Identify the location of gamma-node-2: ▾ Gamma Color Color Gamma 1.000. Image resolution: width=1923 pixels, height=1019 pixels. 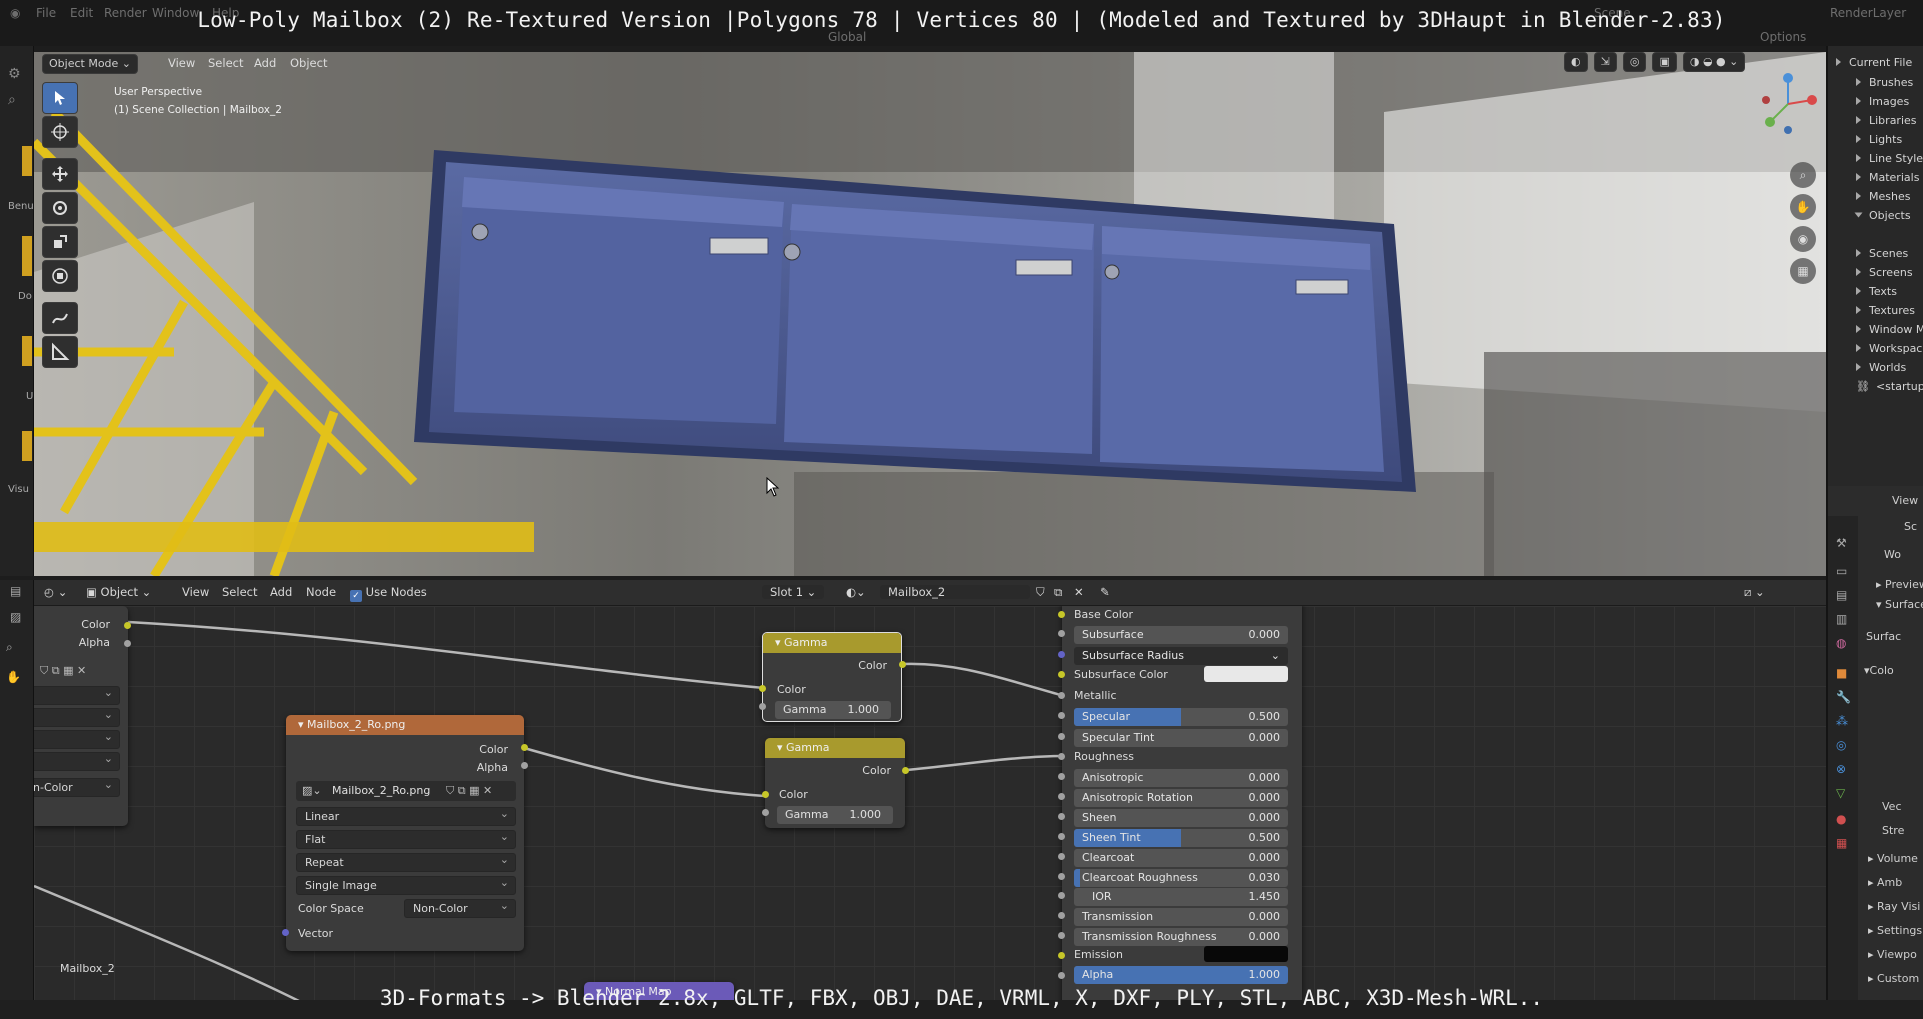
(835, 783).